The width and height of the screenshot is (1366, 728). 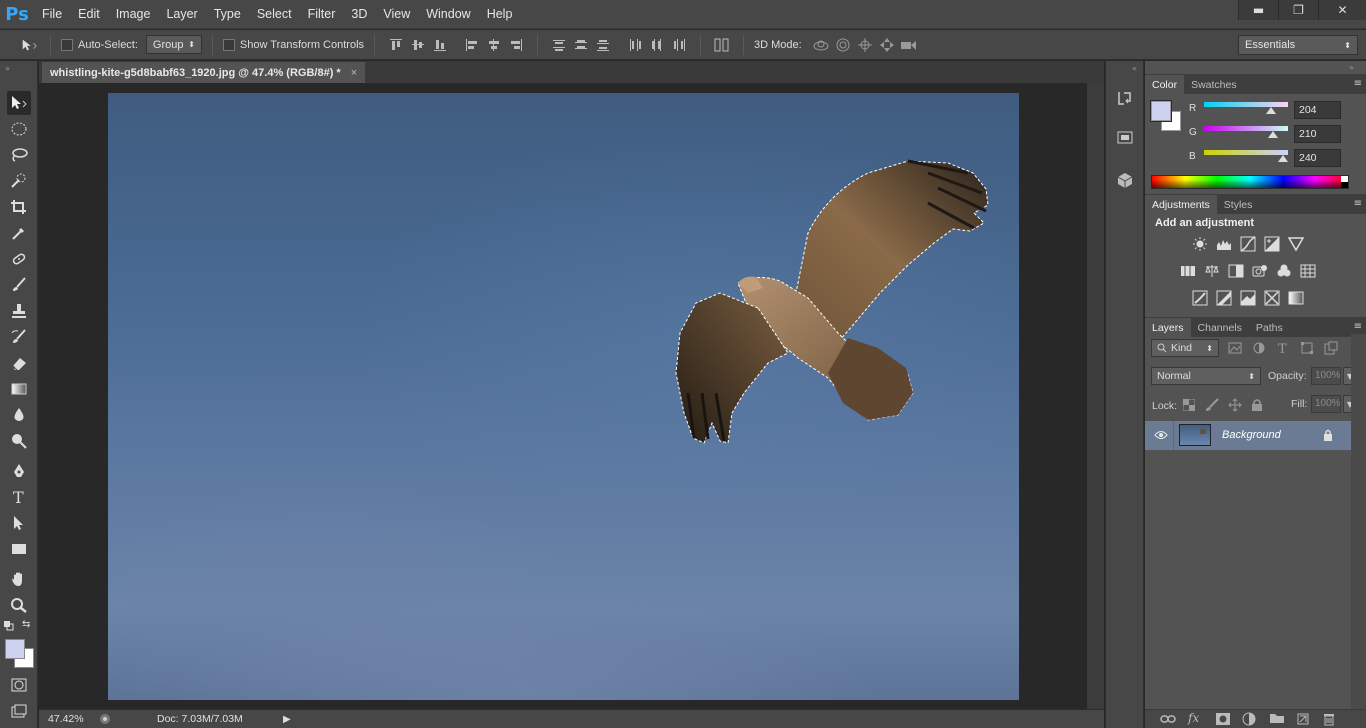 What do you see at coordinates (1220, 327) in the screenshot?
I see `tab-channels: Channels` at bounding box center [1220, 327].